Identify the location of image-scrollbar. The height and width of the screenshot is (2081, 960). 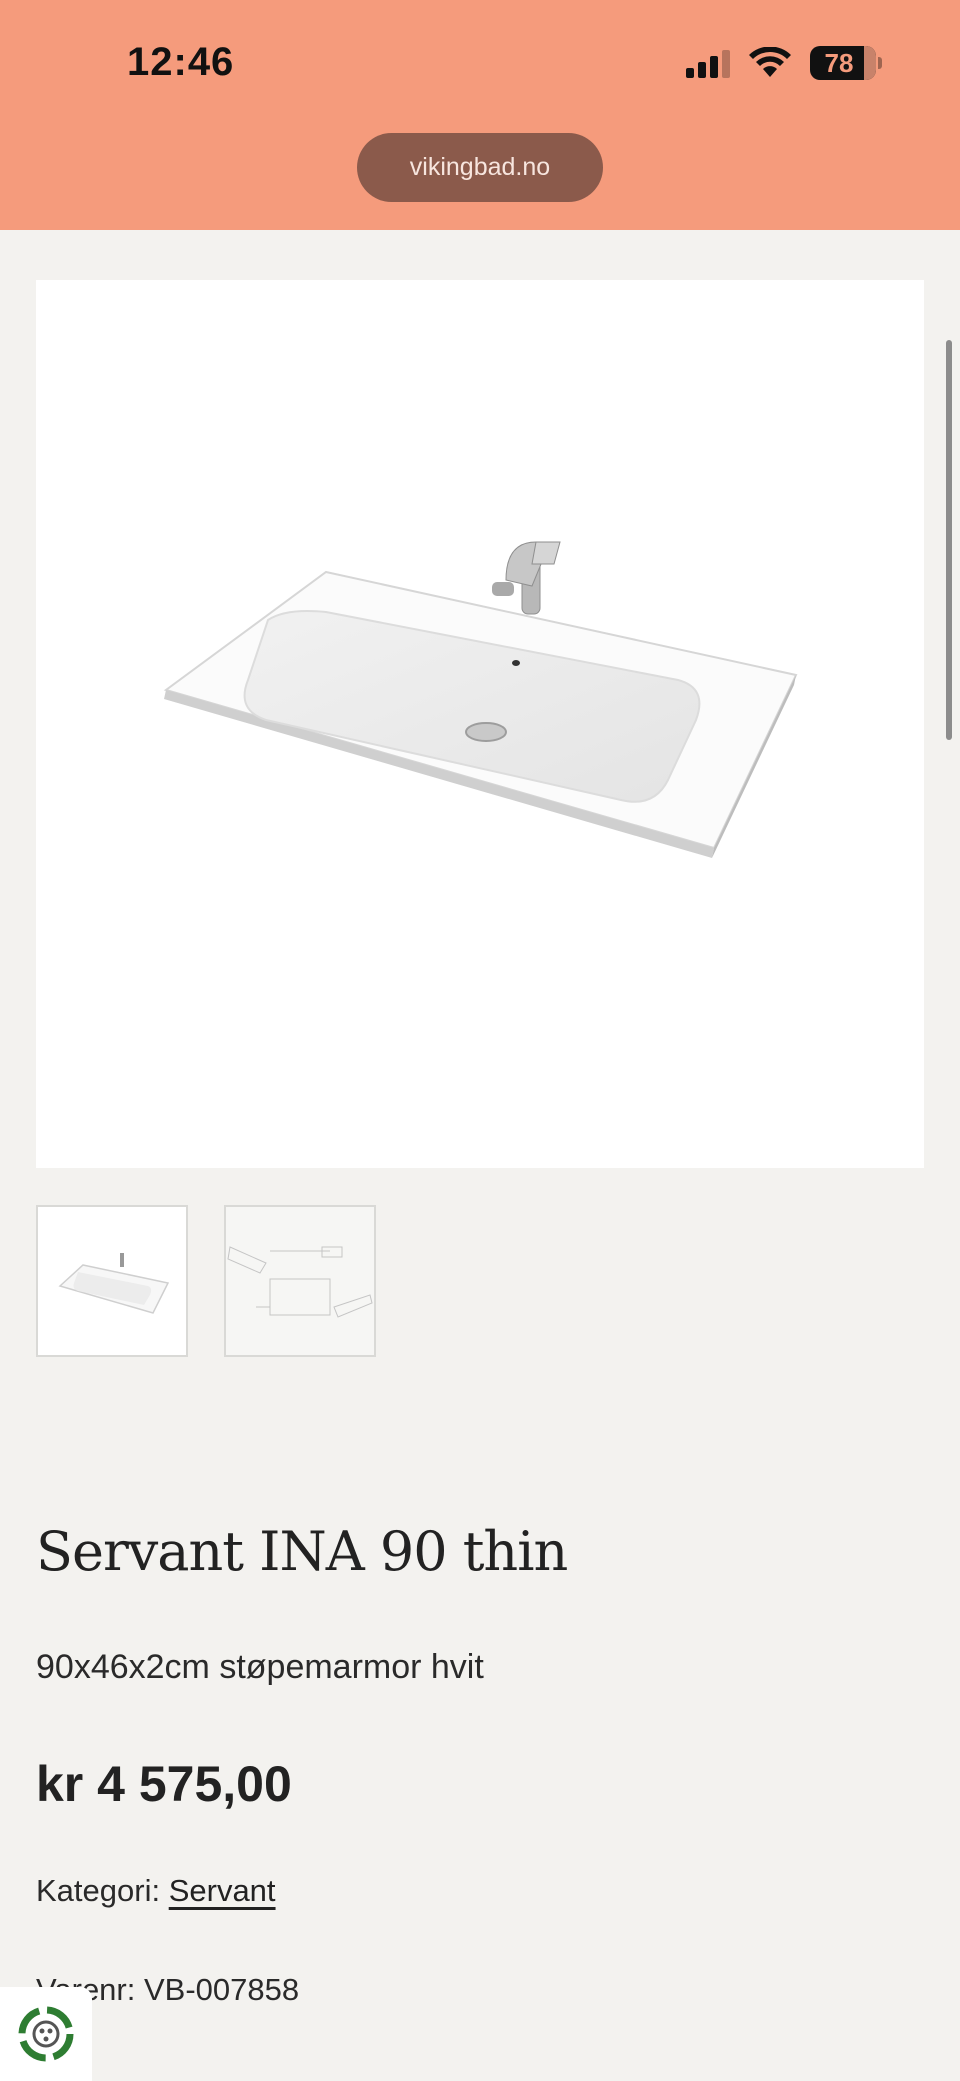
(949, 540).